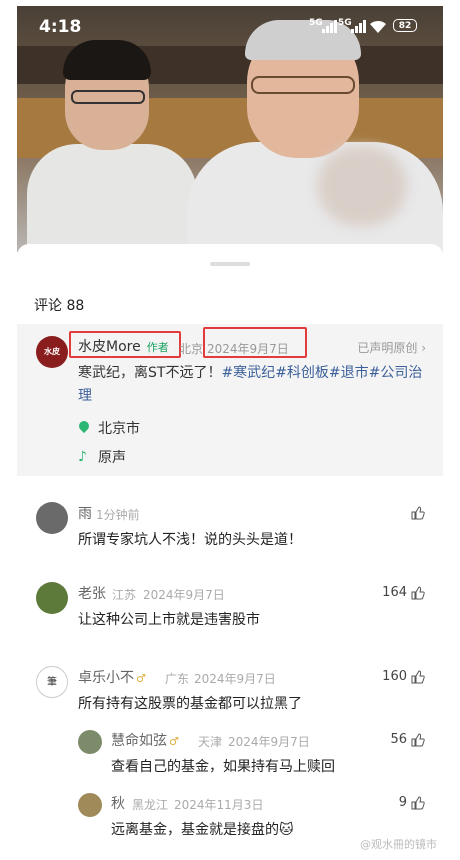  I want to click on wifi-icon, so click(378, 26).